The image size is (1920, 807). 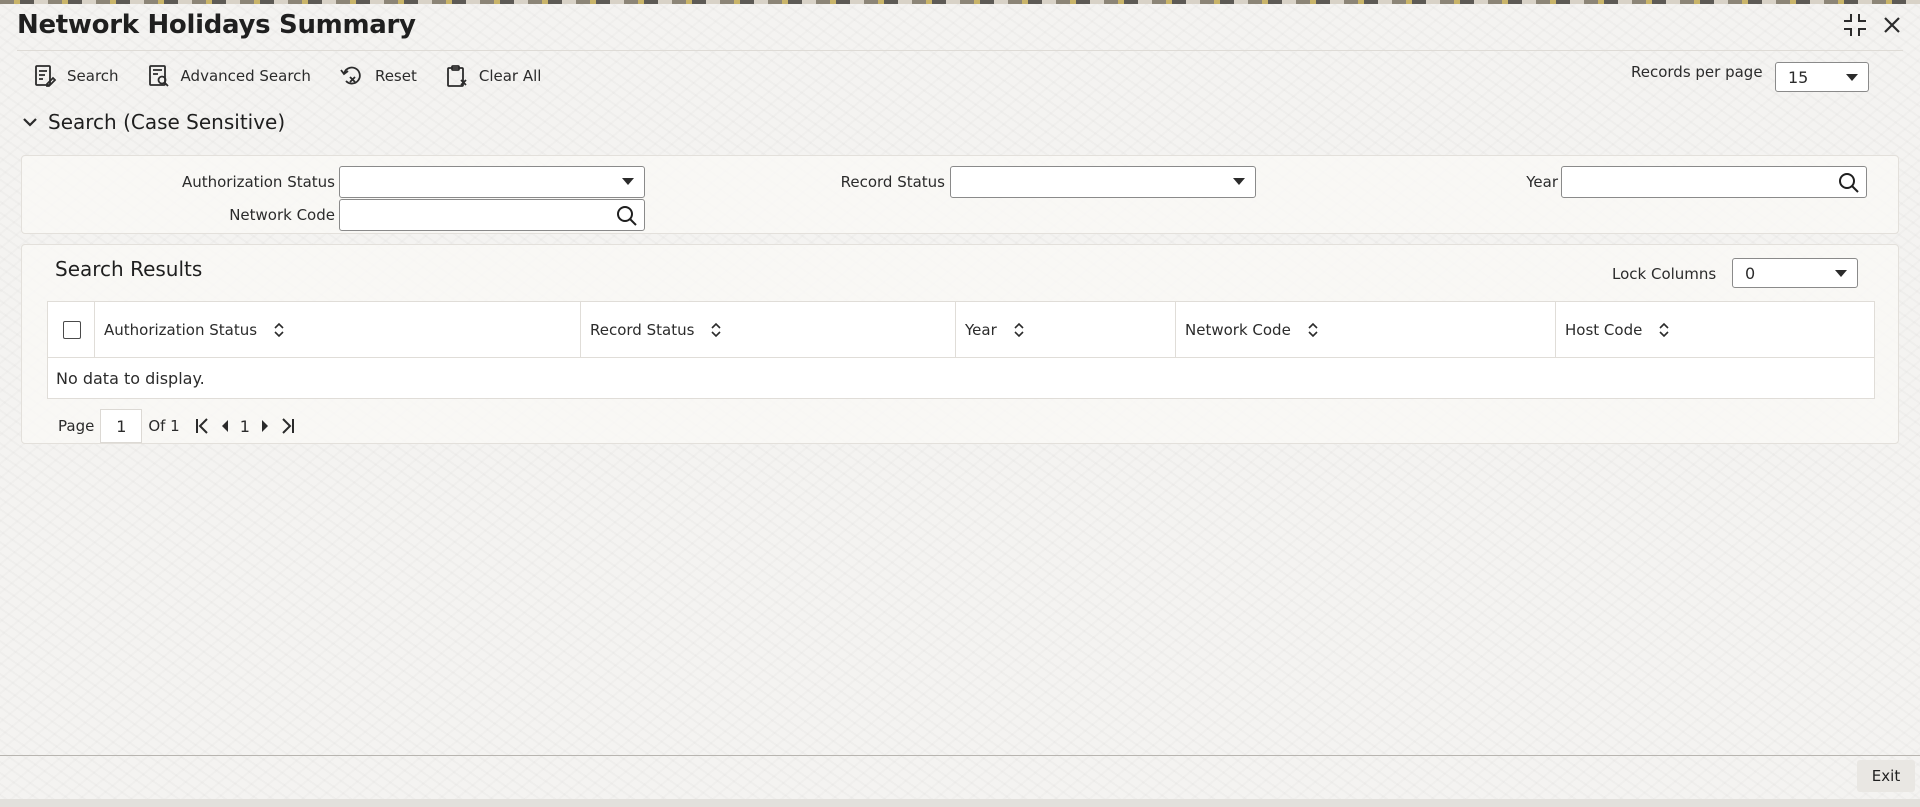 I want to click on advanced-search-button: Advanced Search, so click(x=229, y=76).